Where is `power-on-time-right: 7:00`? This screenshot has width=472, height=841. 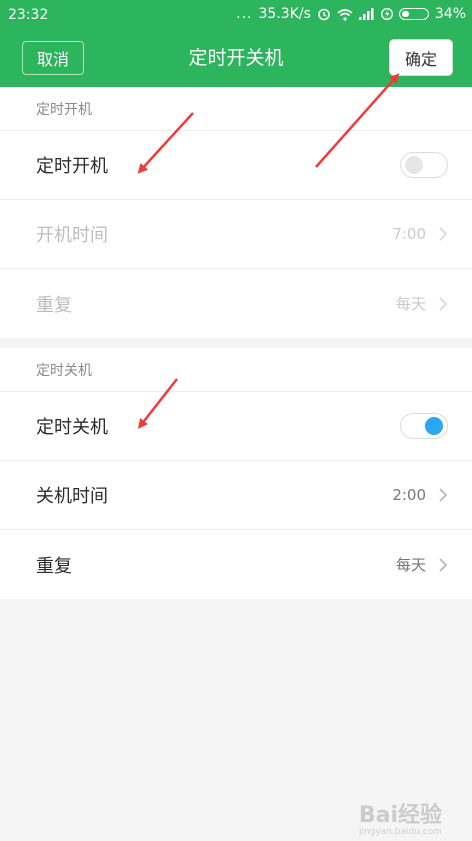
power-on-time-right: 7:00 is located at coordinates (420, 234).